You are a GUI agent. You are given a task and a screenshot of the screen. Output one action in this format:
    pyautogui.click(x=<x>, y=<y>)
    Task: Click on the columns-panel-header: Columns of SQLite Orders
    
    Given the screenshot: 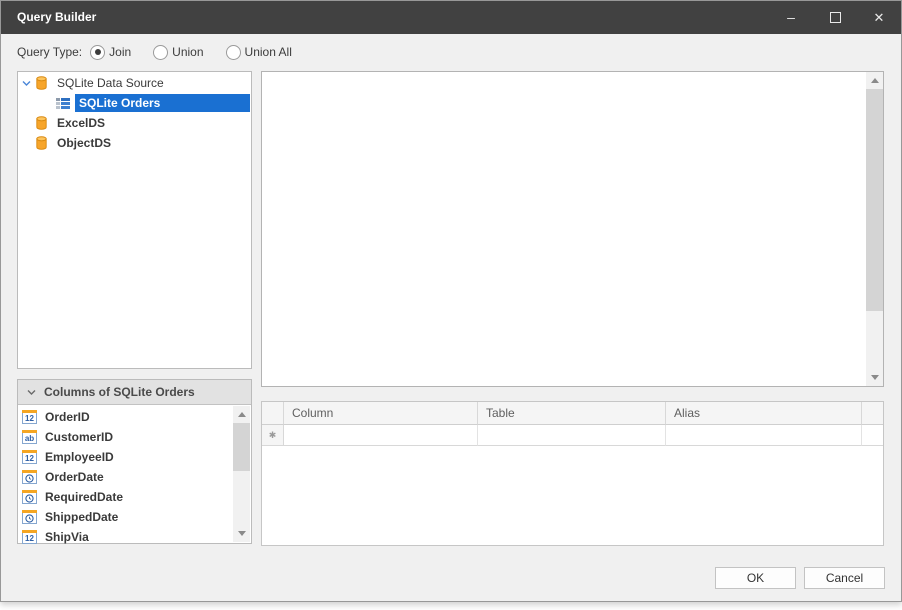 What is the action you would take?
    pyautogui.click(x=134, y=392)
    